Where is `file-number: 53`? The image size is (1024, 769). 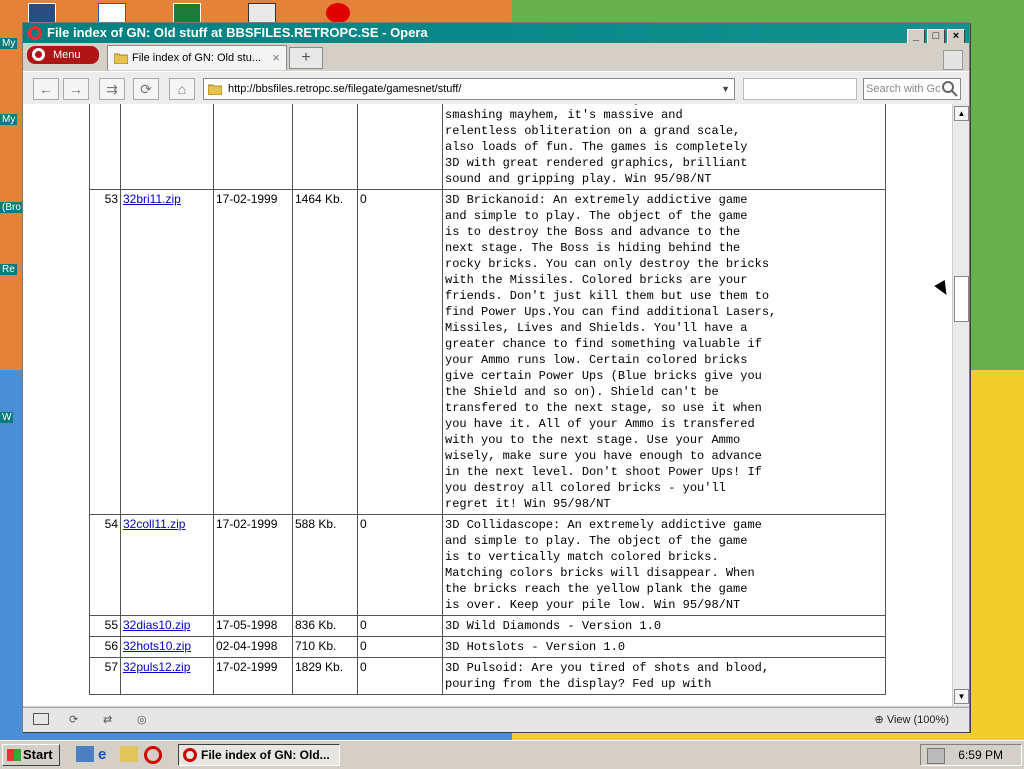 file-number: 53 is located at coordinates (111, 199).